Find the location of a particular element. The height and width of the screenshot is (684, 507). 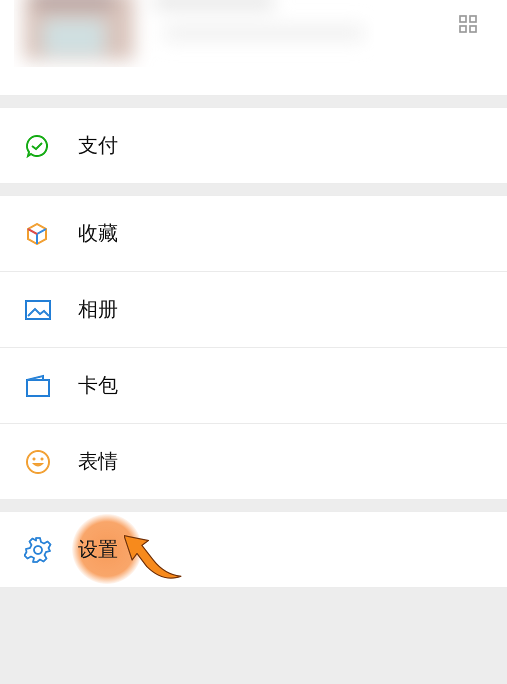

menu-label: 设置 is located at coordinates (98, 549).